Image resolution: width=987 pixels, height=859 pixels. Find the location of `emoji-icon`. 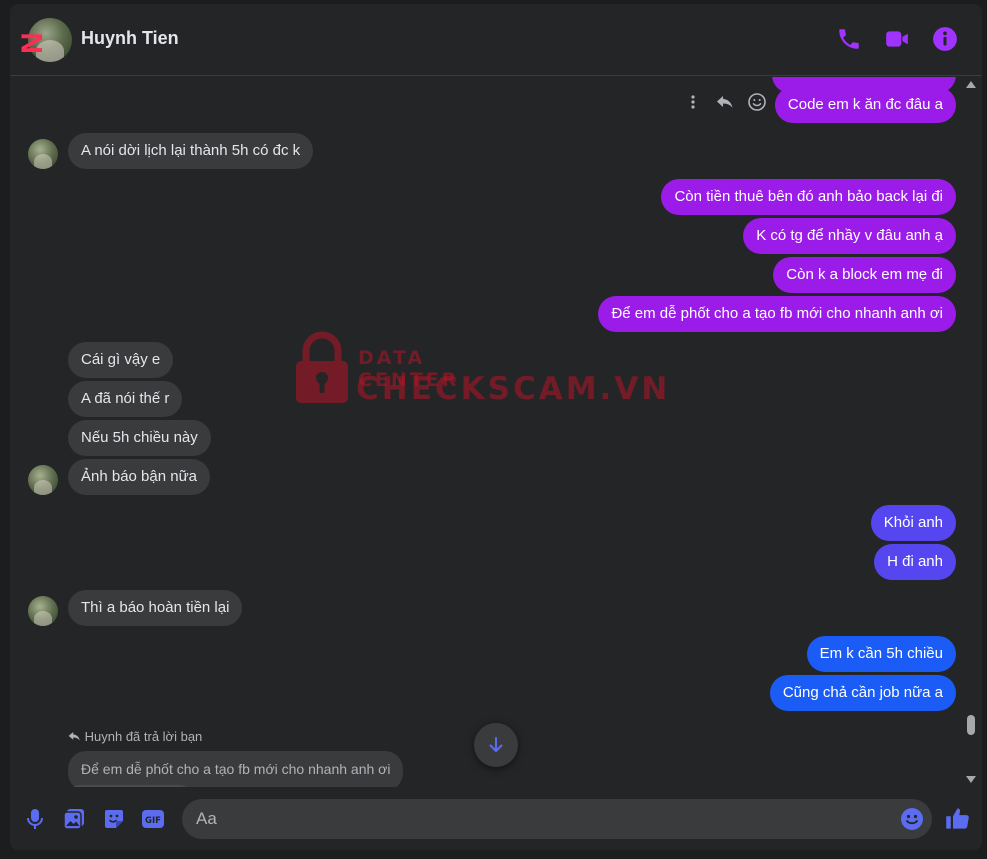

emoji-icon is located at coordinates (912, 819).